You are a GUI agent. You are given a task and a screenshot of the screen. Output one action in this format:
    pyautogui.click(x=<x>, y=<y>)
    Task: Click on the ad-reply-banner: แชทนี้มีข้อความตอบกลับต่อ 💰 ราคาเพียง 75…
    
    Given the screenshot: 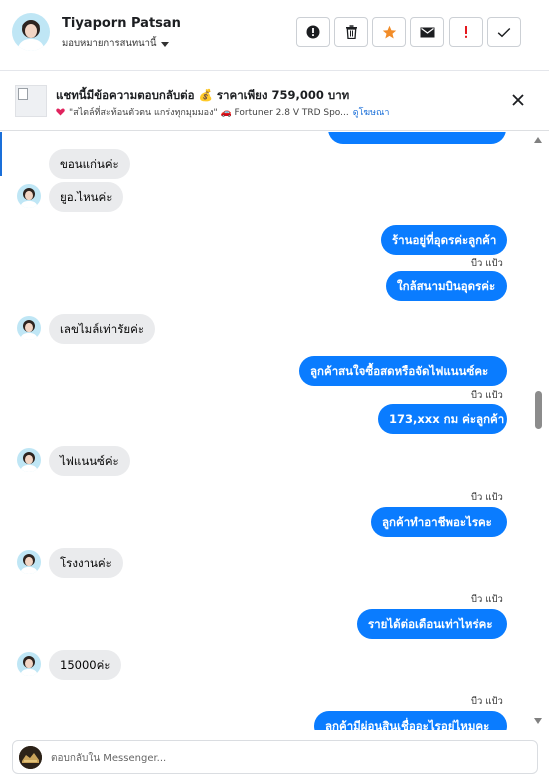 What is the action you would take?
    pyautogui.click(x=274, y=101)
    